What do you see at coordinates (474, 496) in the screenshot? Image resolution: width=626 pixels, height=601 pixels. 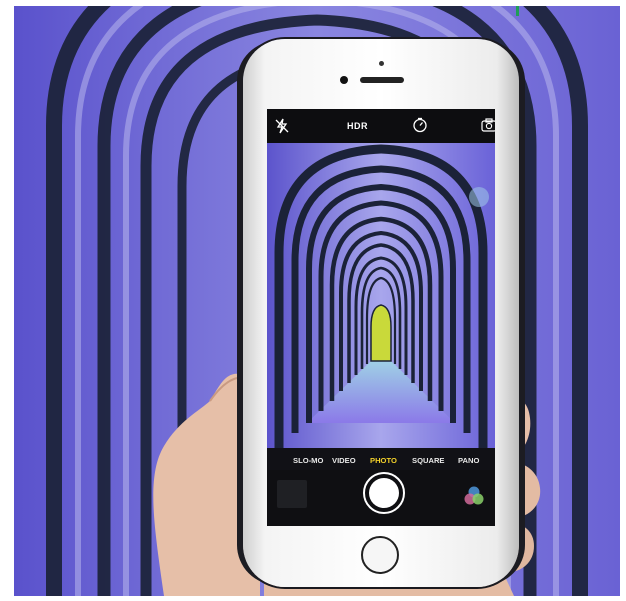 I see `filters-icon` at bounding box center [474, 496].